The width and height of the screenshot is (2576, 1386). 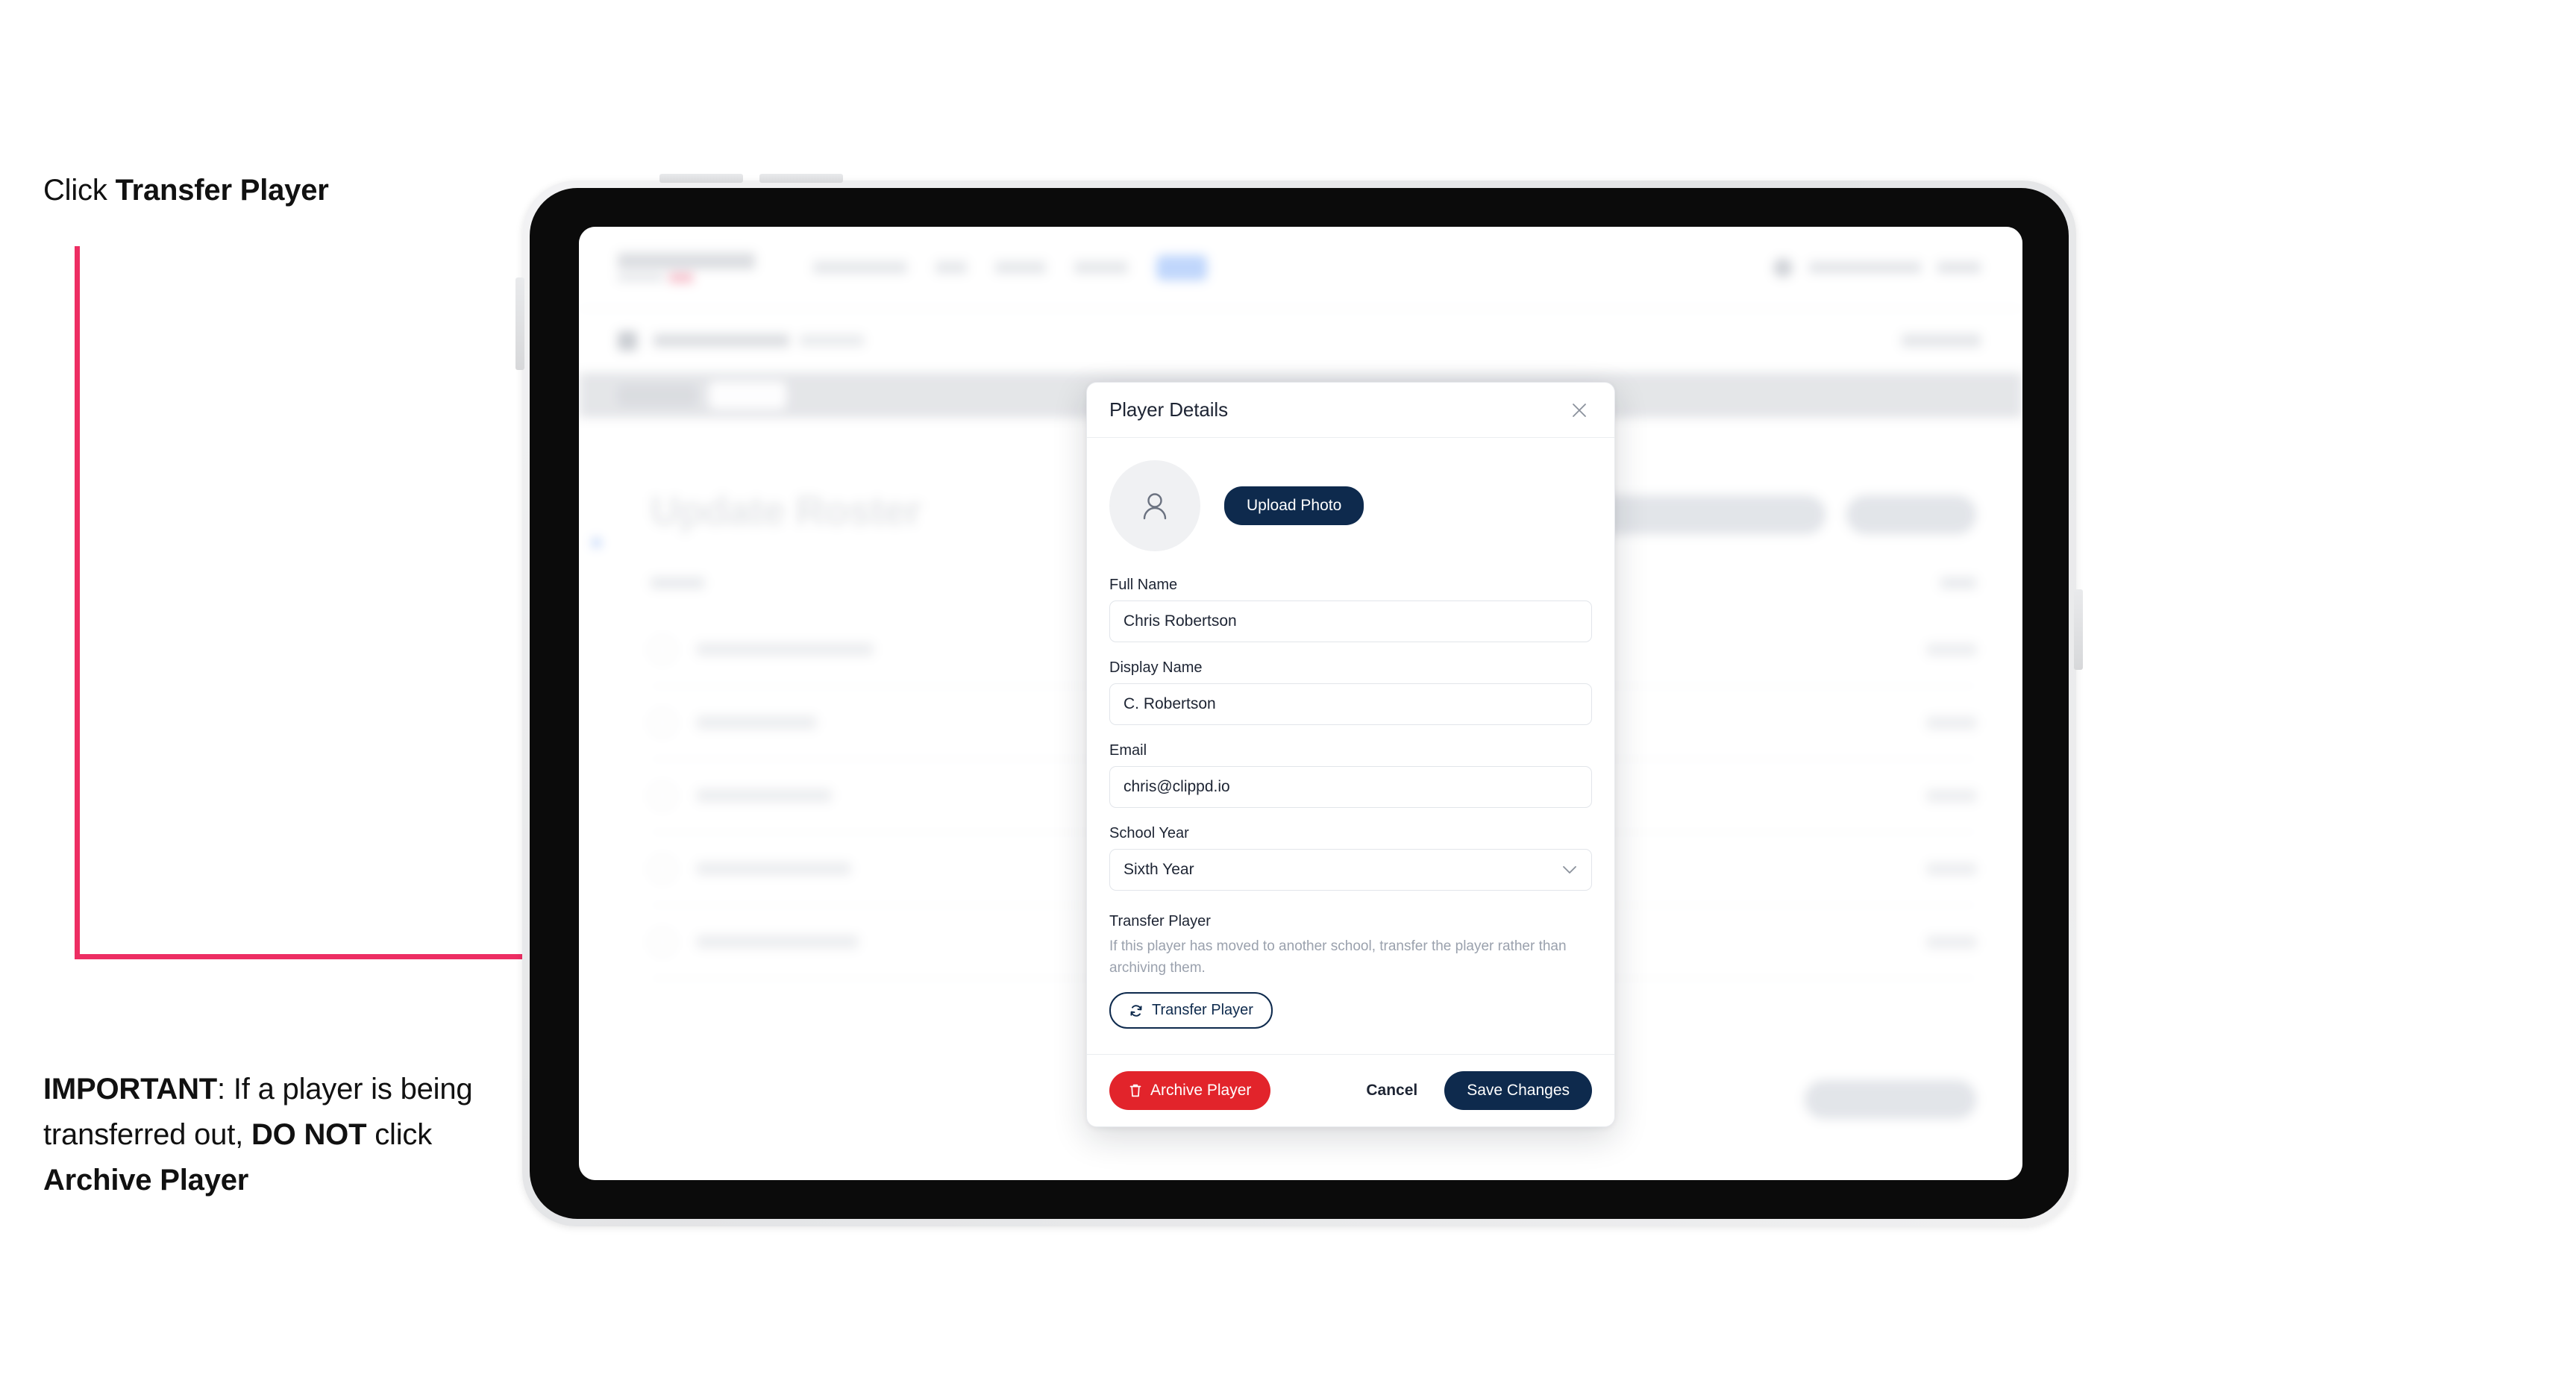 What do you see at coordinates (1156, 667) in the screenshot?
I see `label-display-name: Display Name` at bounding box center [1156, 667].